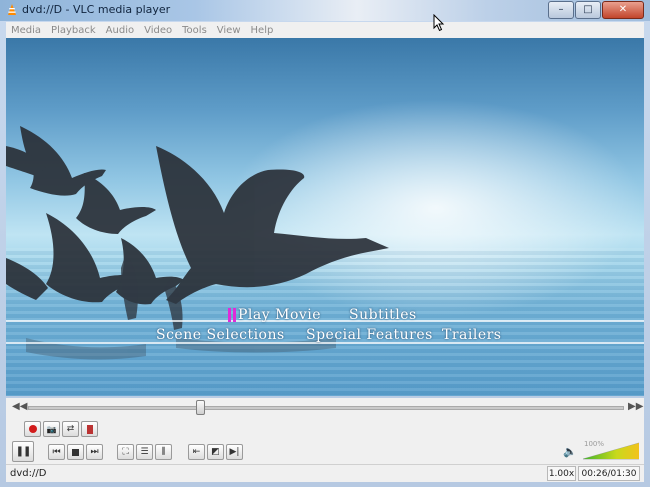 This screenshot has width=650, height=487. I want to click on previous-icon: ⏮, so click(56, 452).